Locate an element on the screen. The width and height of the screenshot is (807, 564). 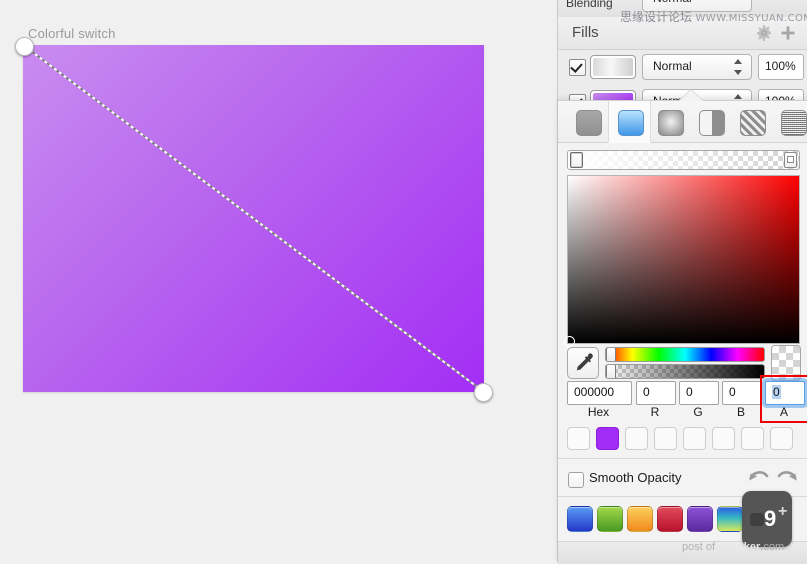
fill-opacity-input: 100% is located at coordinates (781, 67).